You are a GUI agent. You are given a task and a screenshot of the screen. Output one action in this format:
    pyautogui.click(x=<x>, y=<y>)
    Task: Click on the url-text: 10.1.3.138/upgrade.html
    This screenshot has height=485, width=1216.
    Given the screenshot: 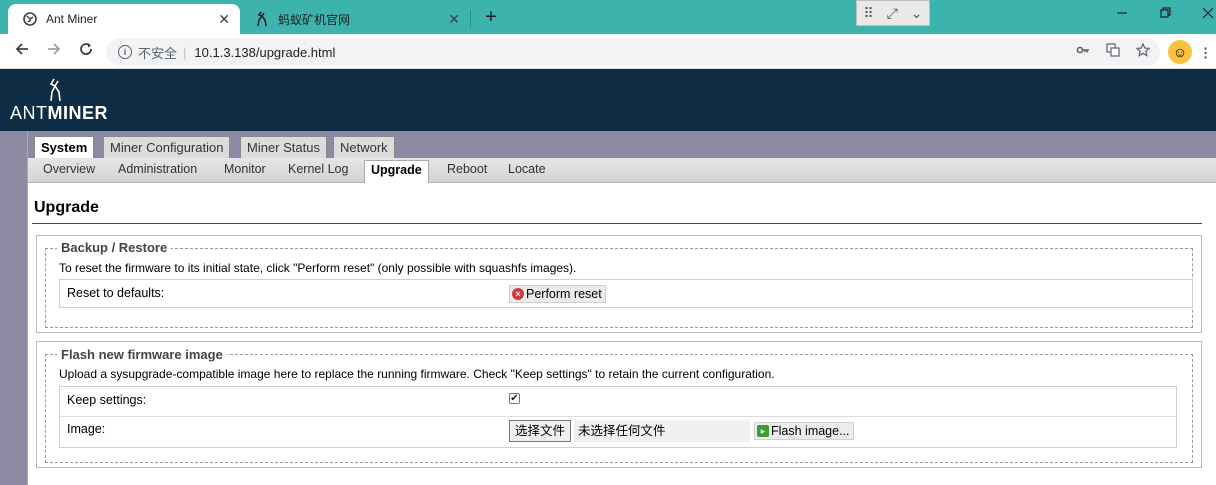 What is the action you would take?
    pyautogui.click(x=264, y=52)
    